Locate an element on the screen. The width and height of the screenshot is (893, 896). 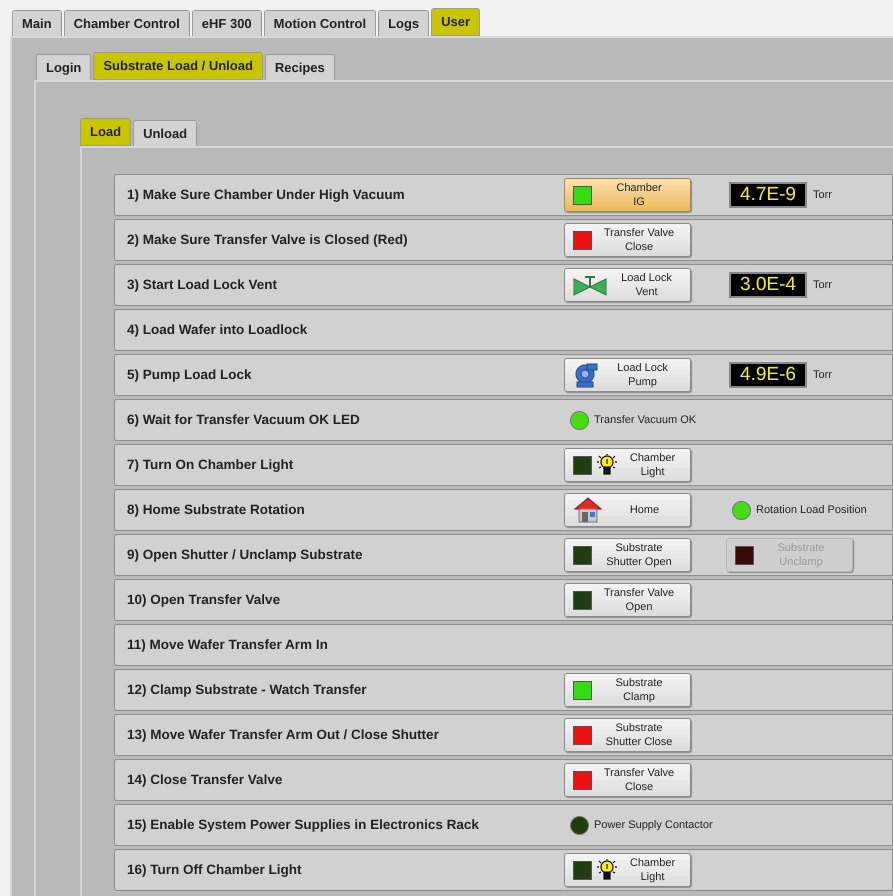
tab: Unload is located at coordinates (165, 133).